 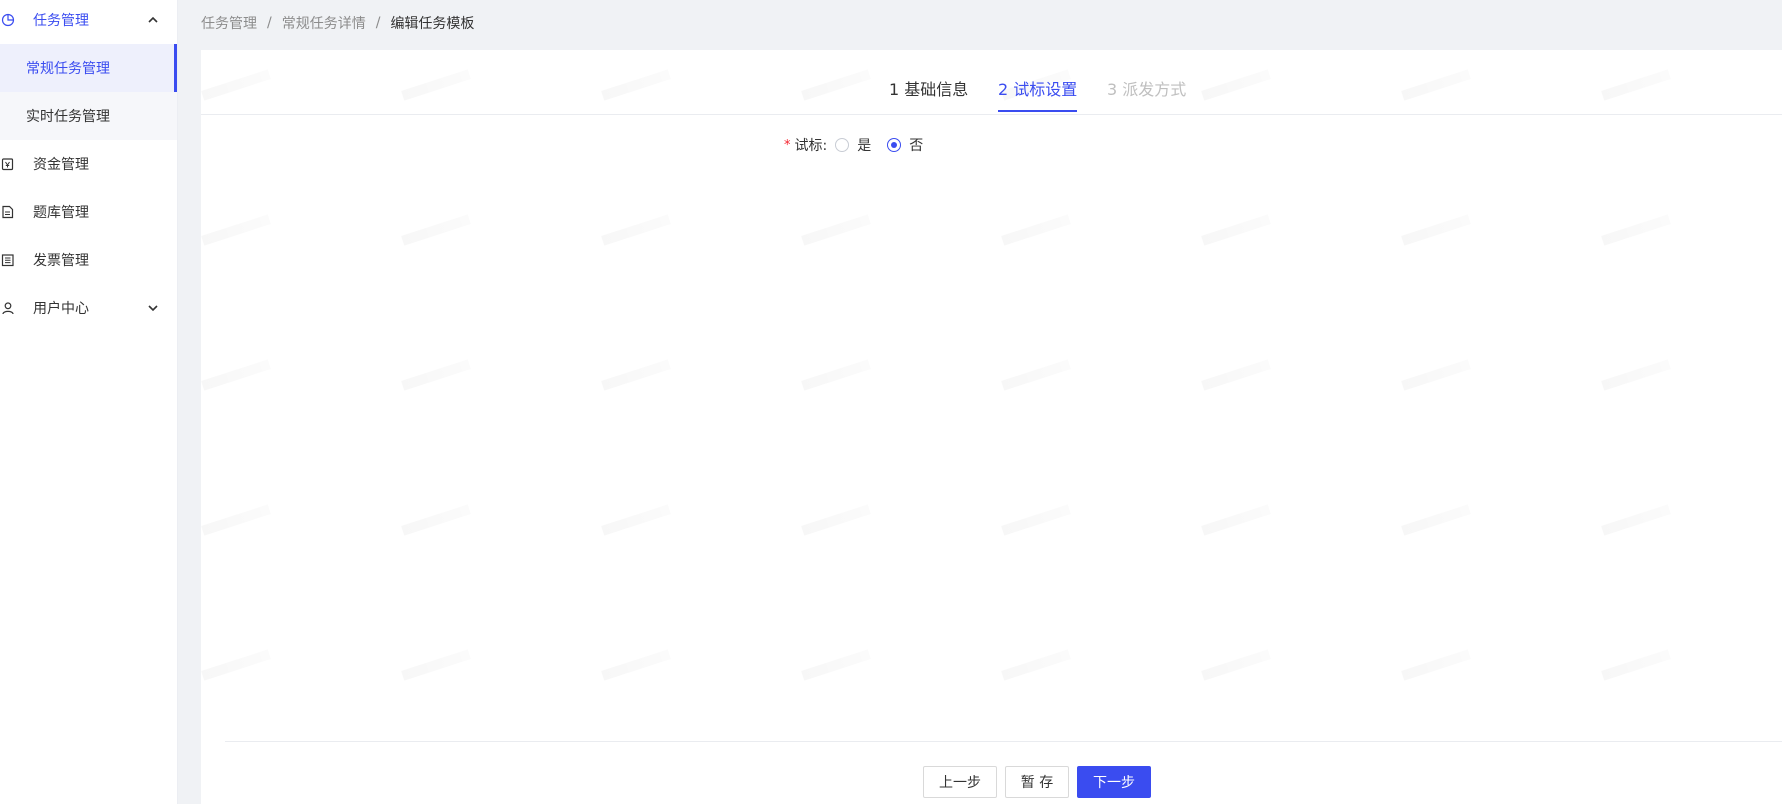 What do you see at coordinates (960, 782) in the screenshot?
I see `prev-step-button: 上一步` at bounding box center [960, 782].